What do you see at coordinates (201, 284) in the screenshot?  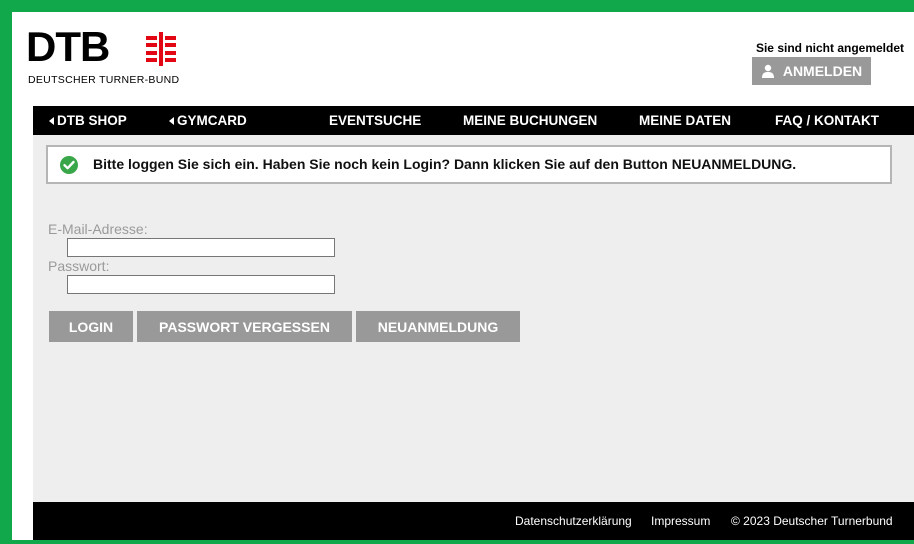 I see `password-field` at bounding box center [201, 284].